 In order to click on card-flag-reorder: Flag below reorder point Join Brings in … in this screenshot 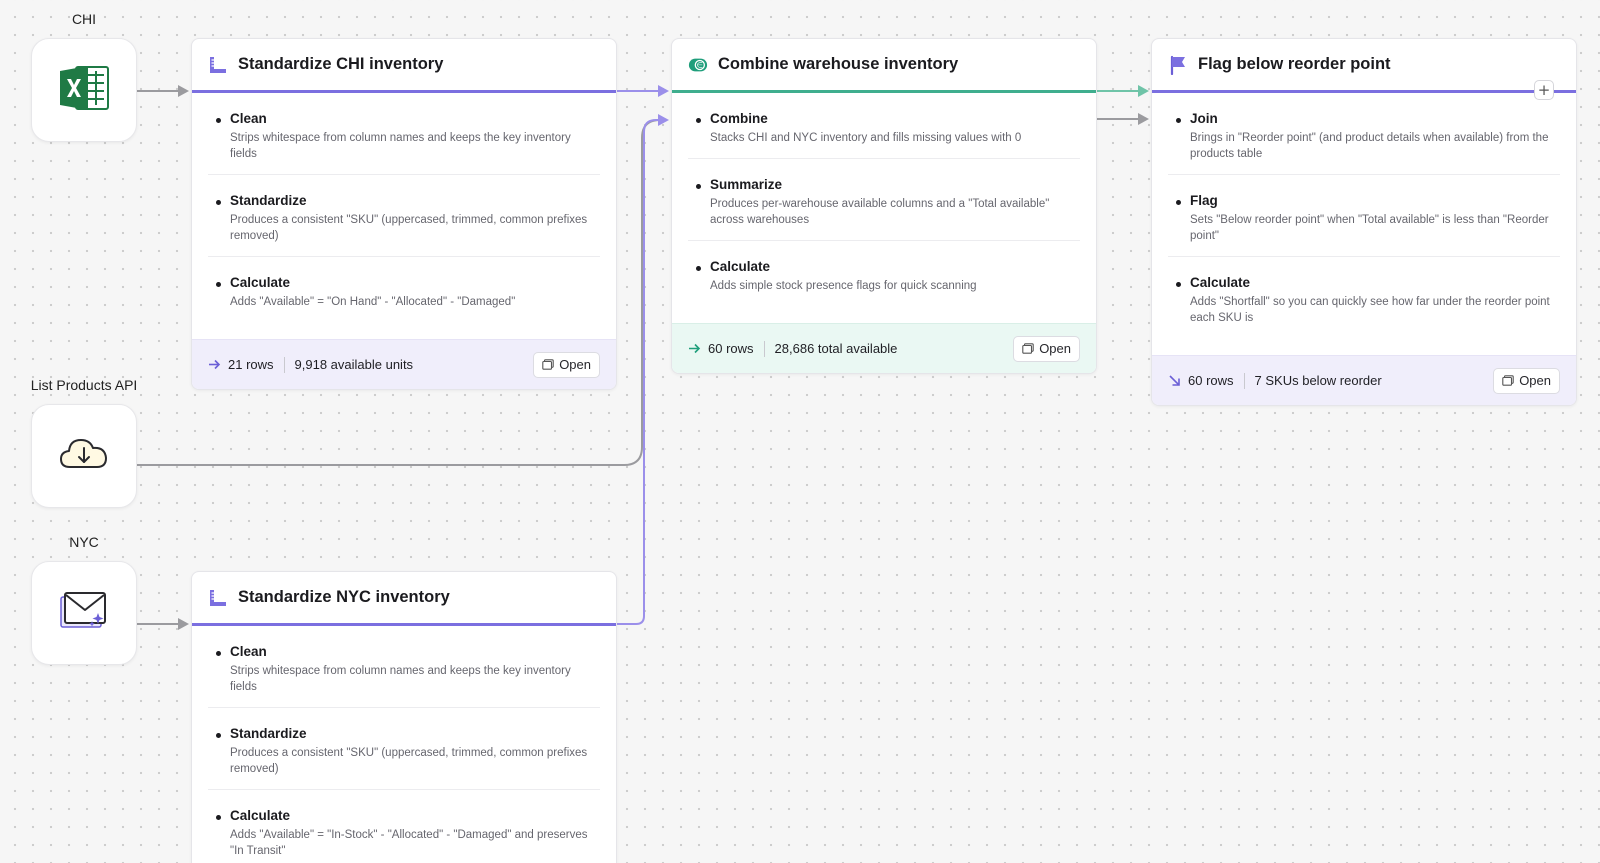, I will do `click(1364, 222)`.